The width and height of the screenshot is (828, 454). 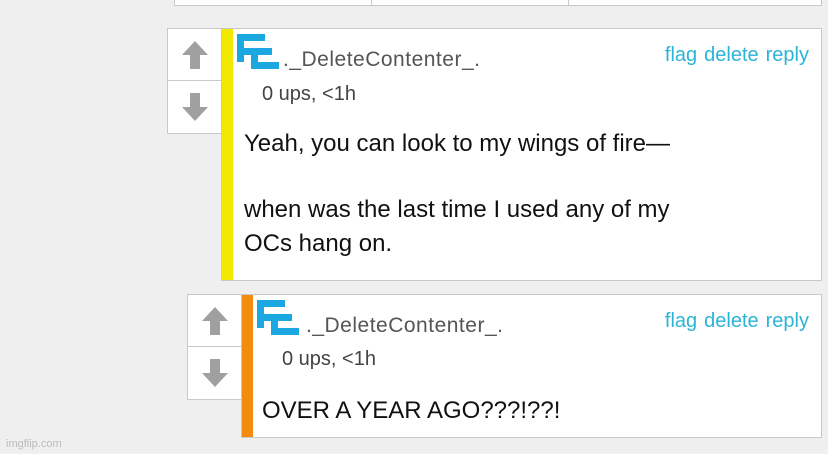 What do you see at coordinates (318, 243) in the screenshot?
I see `comment-paragraph: OCs hang on.` at bounding box center [318, 243].